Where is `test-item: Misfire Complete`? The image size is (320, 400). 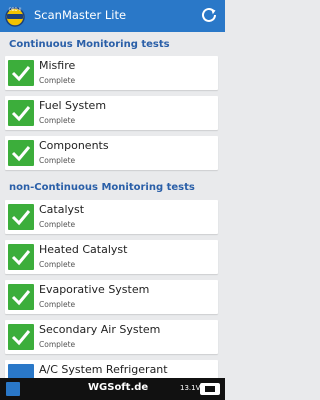 test-item: Misfire Complete is located at coordinates (111, 73).